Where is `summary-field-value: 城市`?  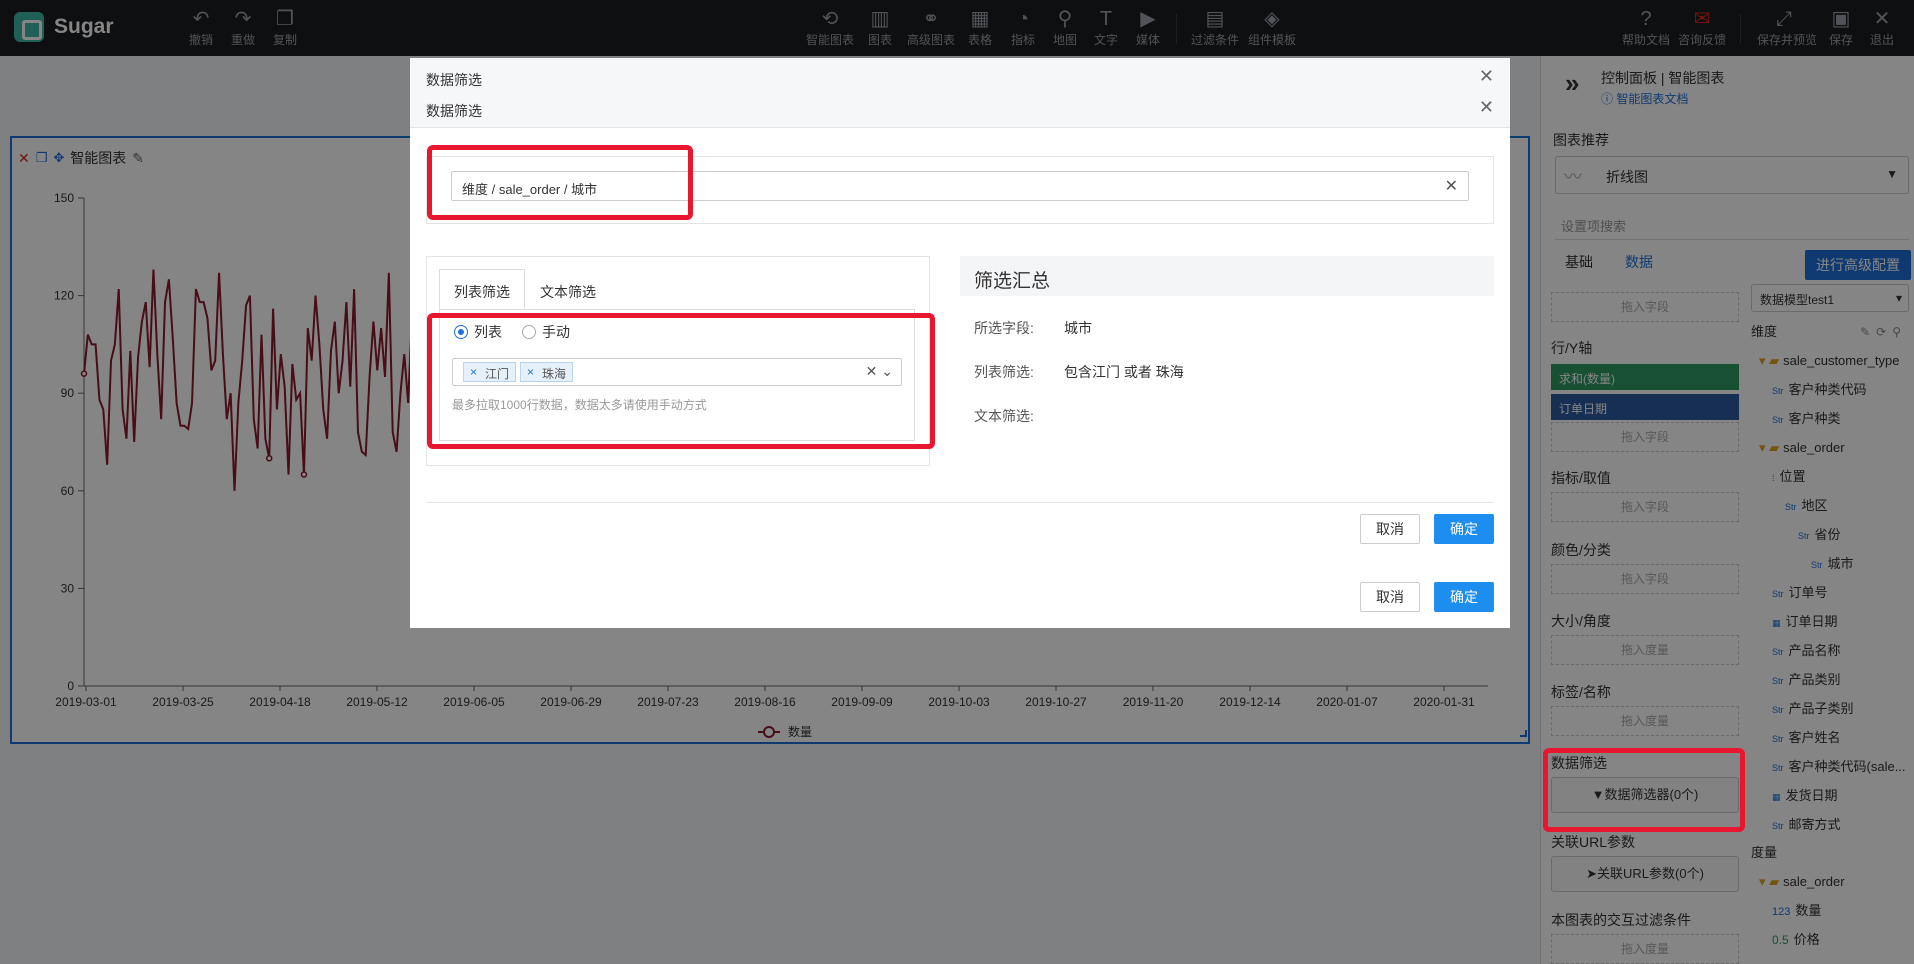
summary-field-value: 城市 is located at coordinates (1078, 328).